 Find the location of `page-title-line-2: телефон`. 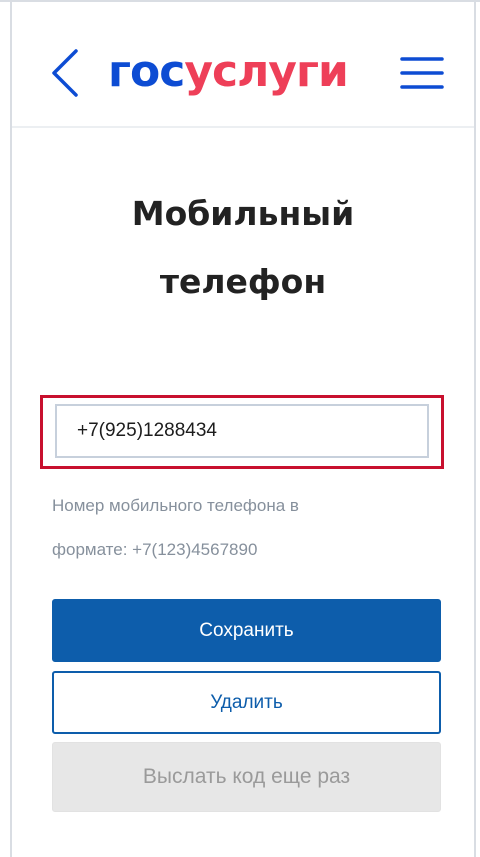

page-title-line-2: телефон is located at coordinates (243, 281).